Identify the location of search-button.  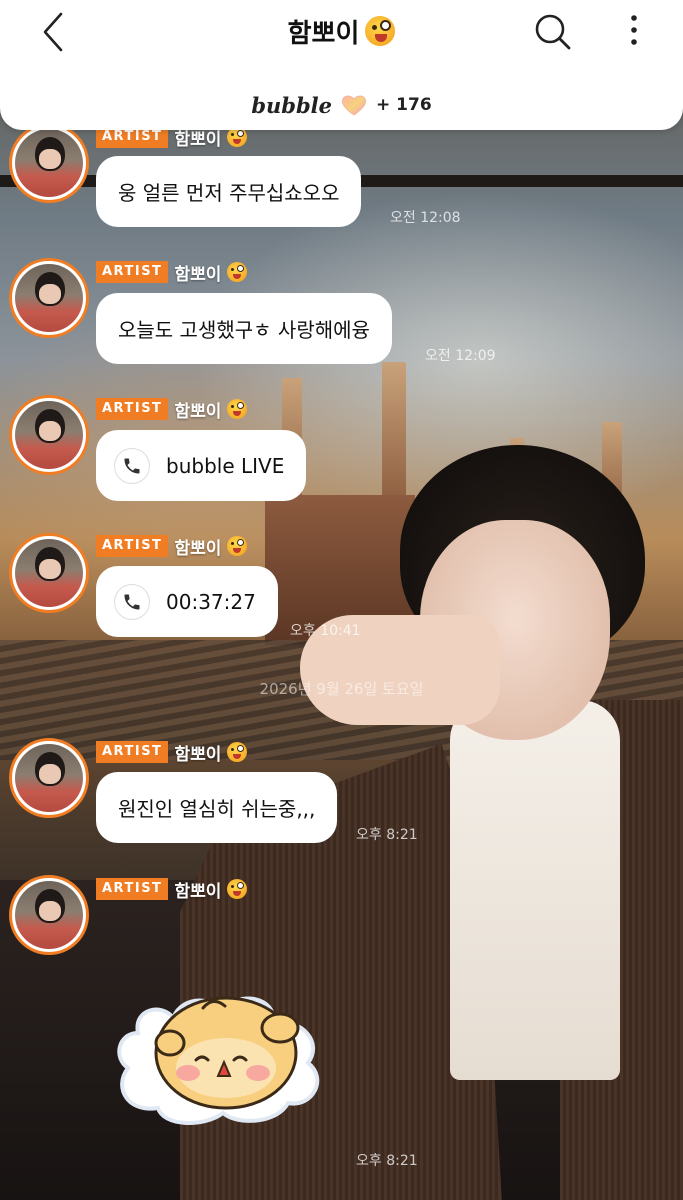
(552, 32).